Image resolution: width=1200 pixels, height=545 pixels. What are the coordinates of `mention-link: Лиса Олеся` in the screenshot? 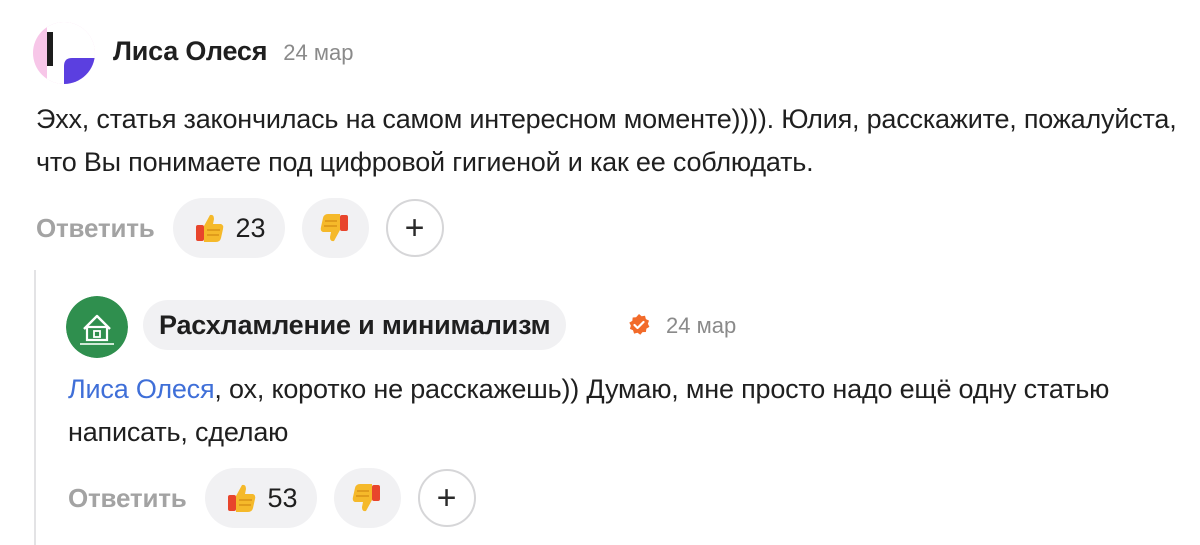 It's located at (141, 389).